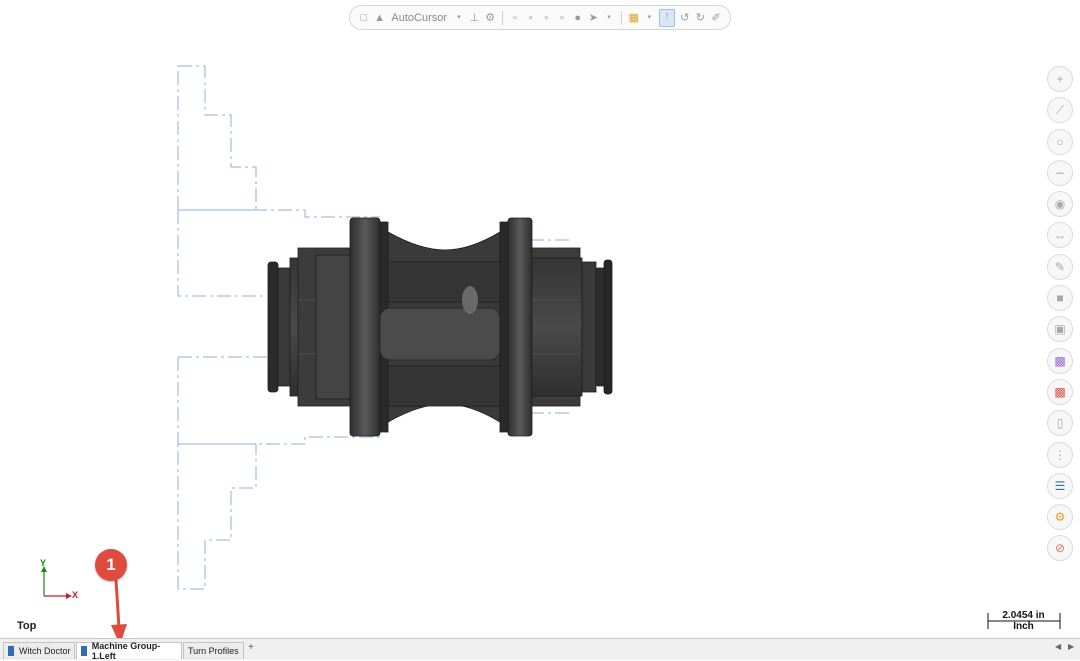 This screenshot has width=1080, height=661. I want to click on plus-icon: +, so click(1060, 79).